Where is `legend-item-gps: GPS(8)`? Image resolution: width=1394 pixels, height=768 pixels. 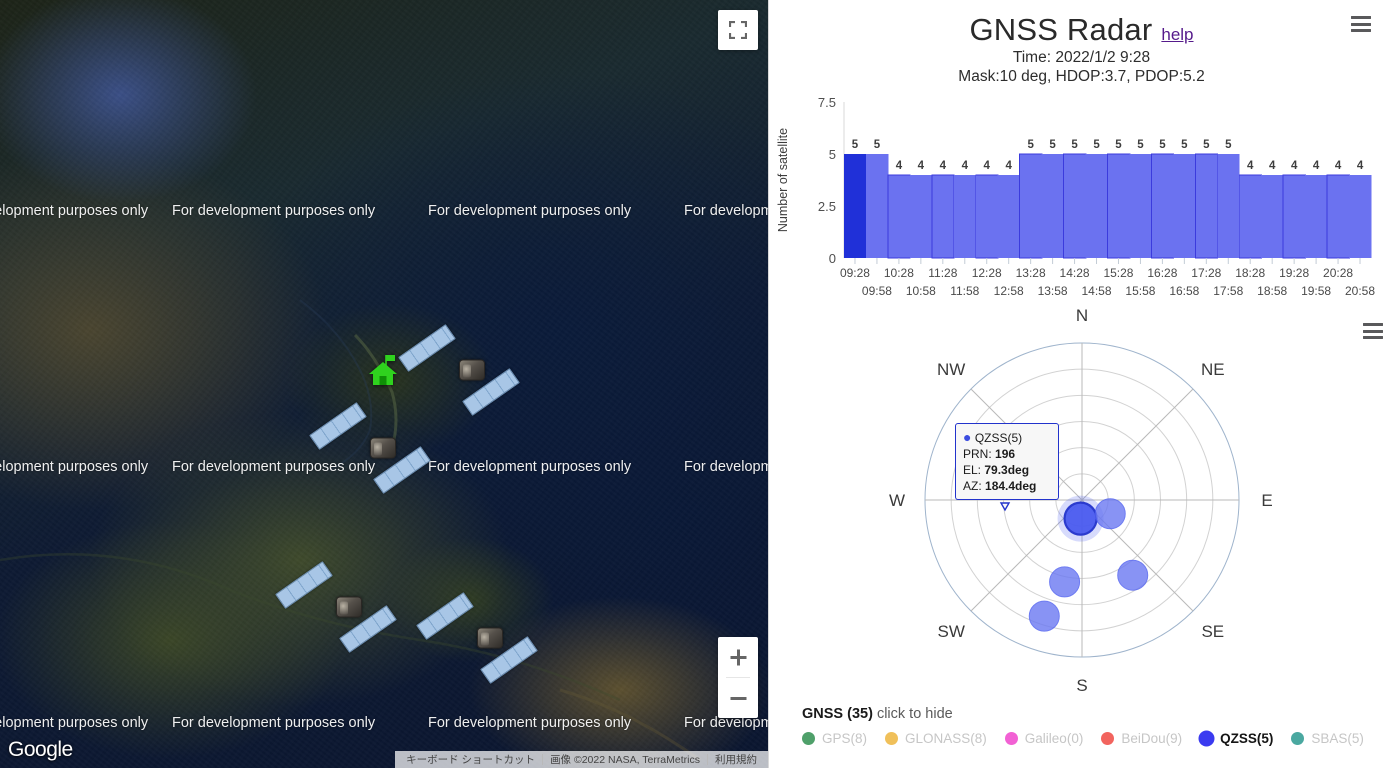
legend-item-gps: GPS(8) is located at coordinates (834, 738).